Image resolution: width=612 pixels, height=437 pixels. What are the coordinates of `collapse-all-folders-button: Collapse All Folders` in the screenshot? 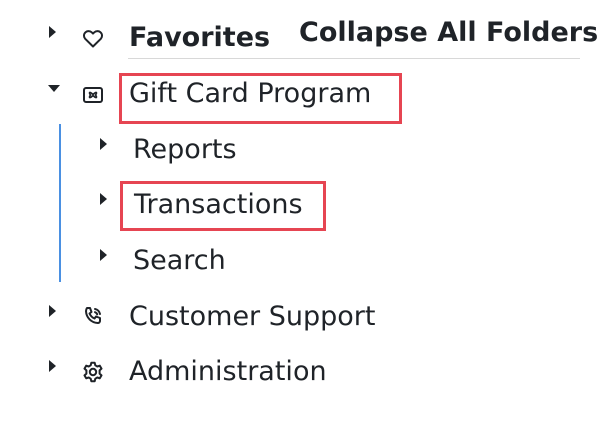 It's located at (448, 33).